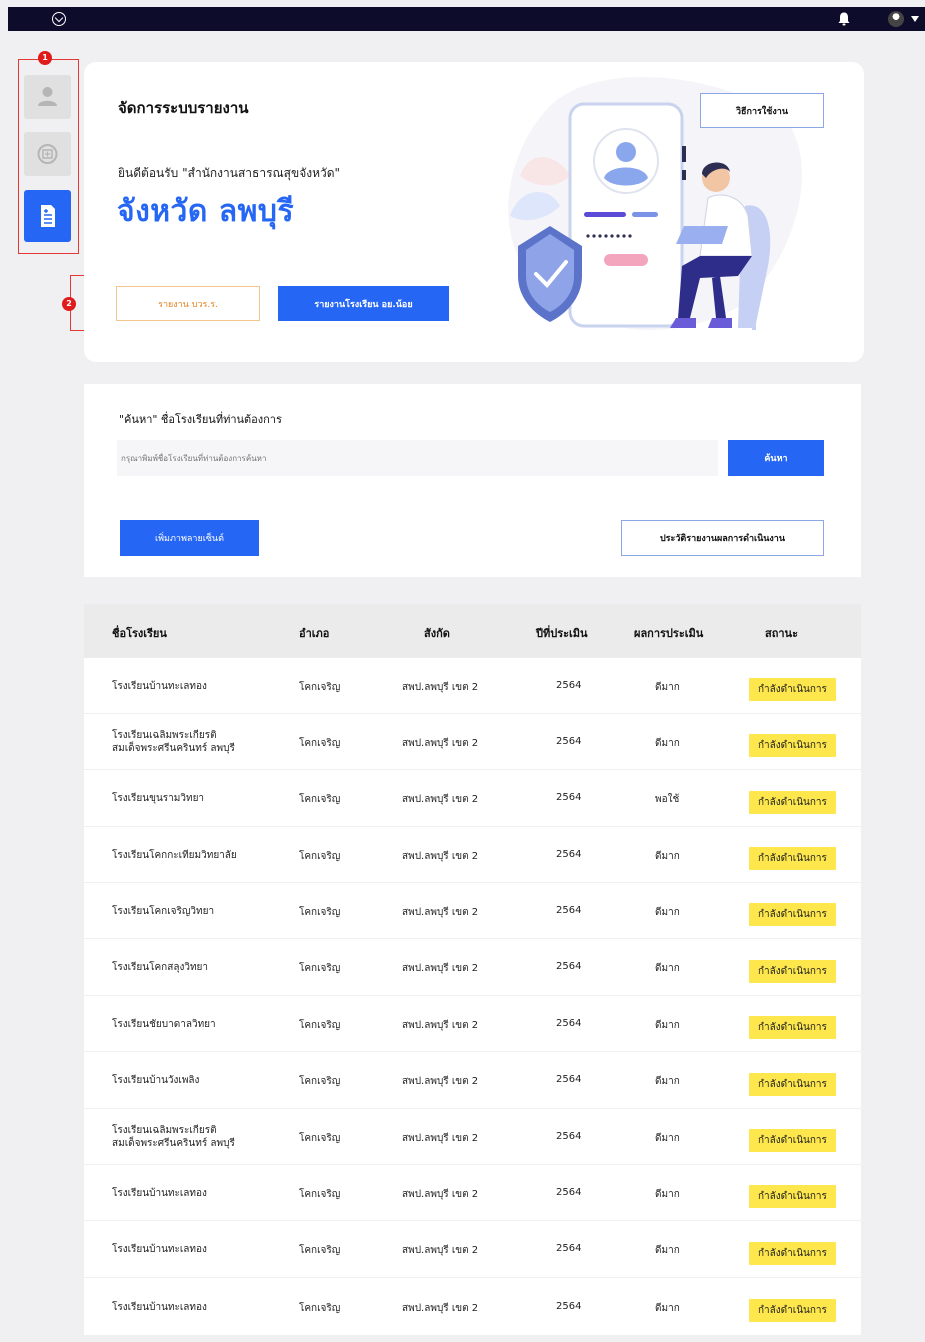 This screenshot has height=1342, width=925. What do you see at coordinates (160, 967) in the screenshot?
I see `cell-school-name: โรงเรียนโคกสลุงวิทยา` at bounding box center [160, 967].